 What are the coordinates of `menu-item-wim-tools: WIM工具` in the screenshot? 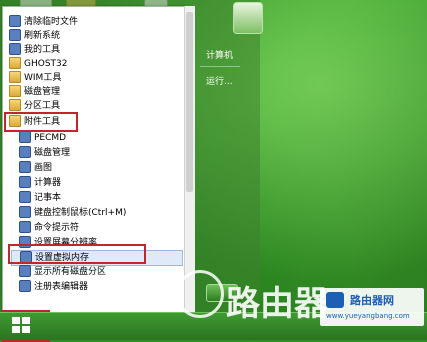 It's located at (35, 77).